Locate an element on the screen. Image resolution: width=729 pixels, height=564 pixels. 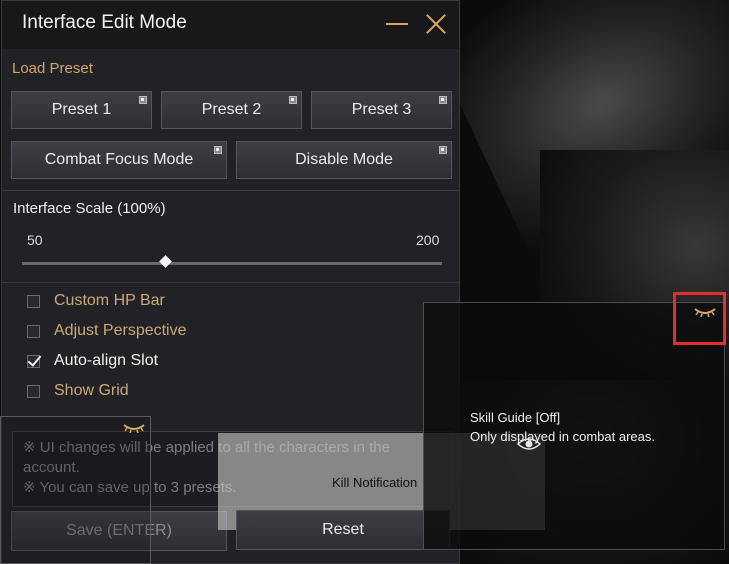
preset-2-label: Preset 2 is located at coordinates (231, 109).